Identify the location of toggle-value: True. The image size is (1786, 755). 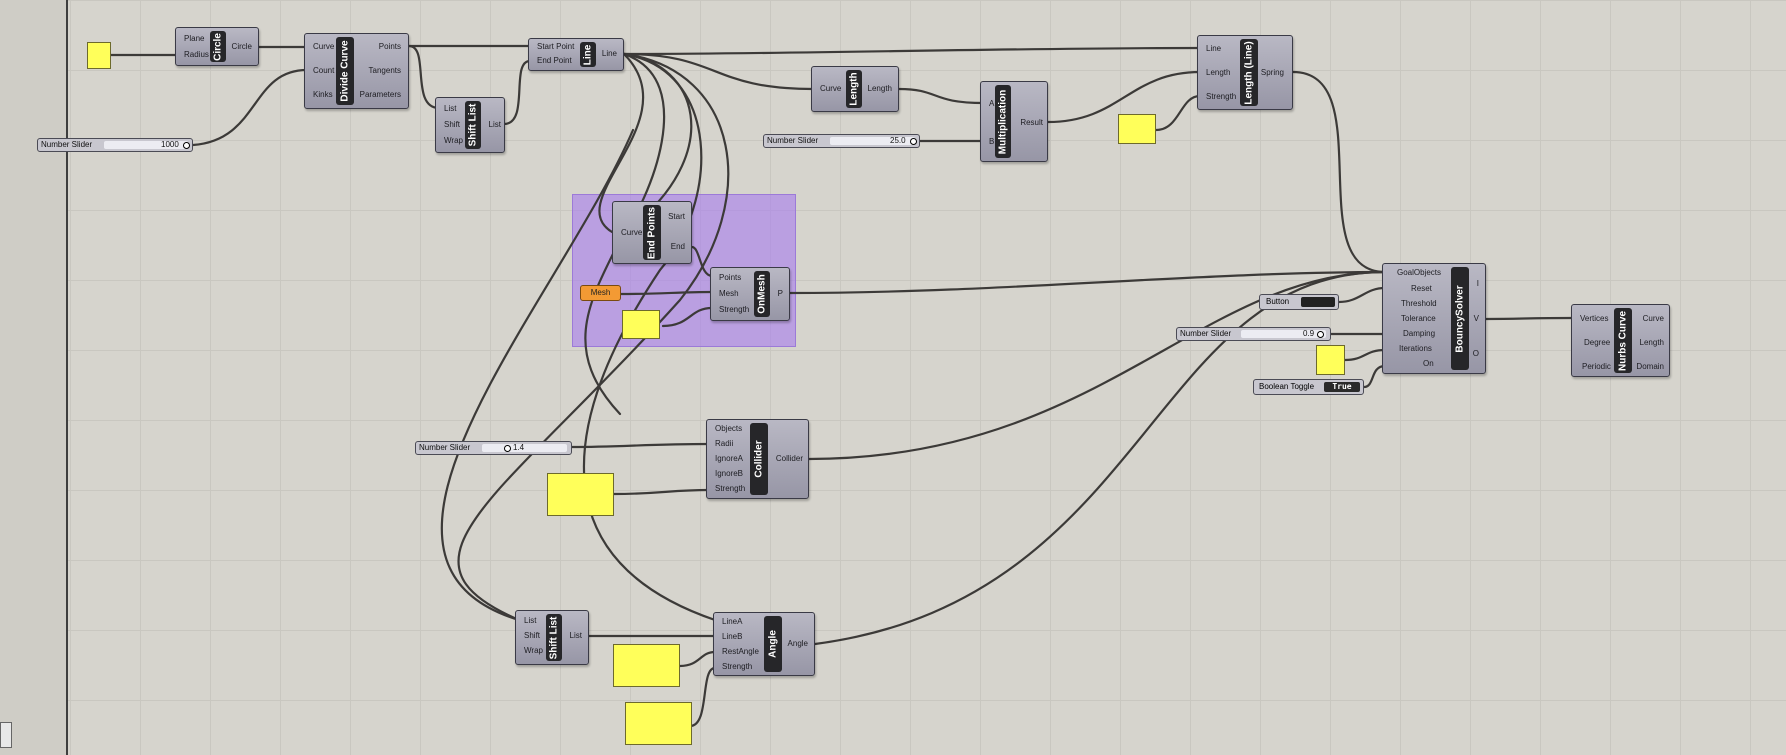
(1342, 387).